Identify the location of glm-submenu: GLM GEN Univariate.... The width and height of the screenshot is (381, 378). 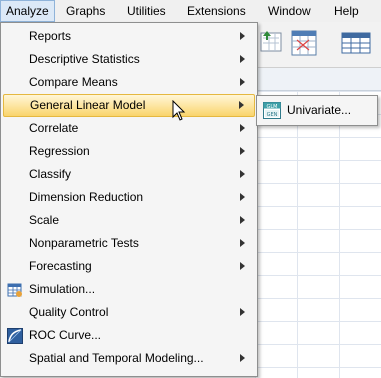
(317, 110).